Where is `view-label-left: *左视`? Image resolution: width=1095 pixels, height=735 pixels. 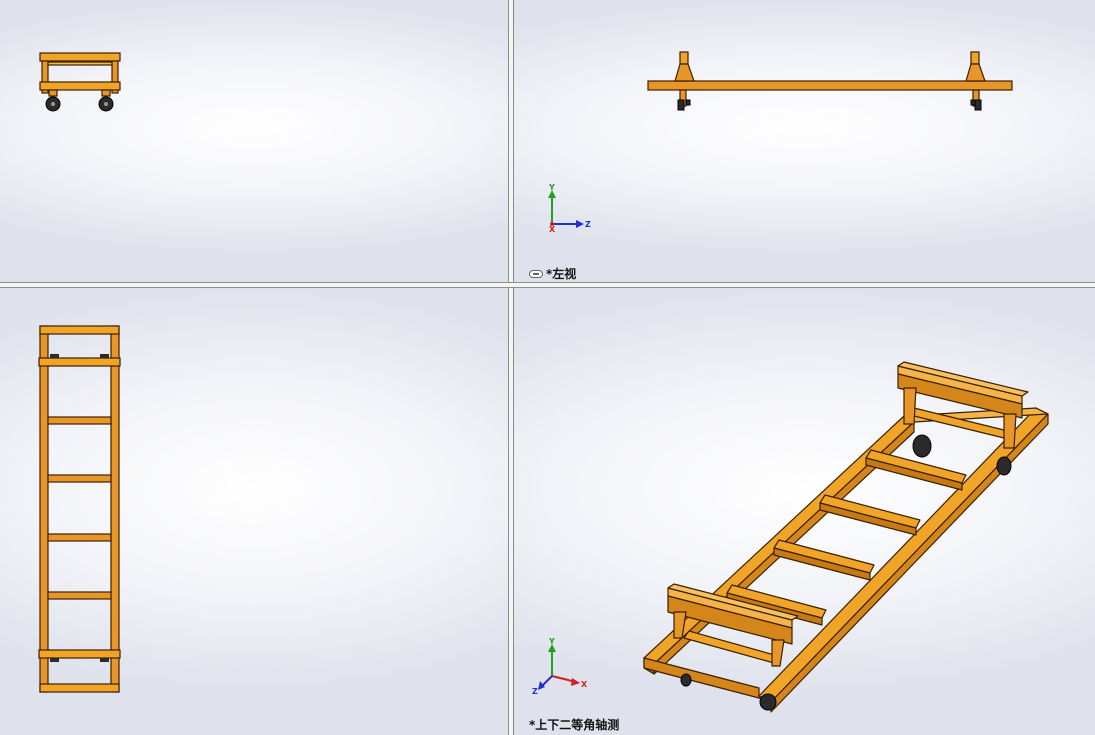 view-label-left: *左视 is located at coordinates (552, 273).